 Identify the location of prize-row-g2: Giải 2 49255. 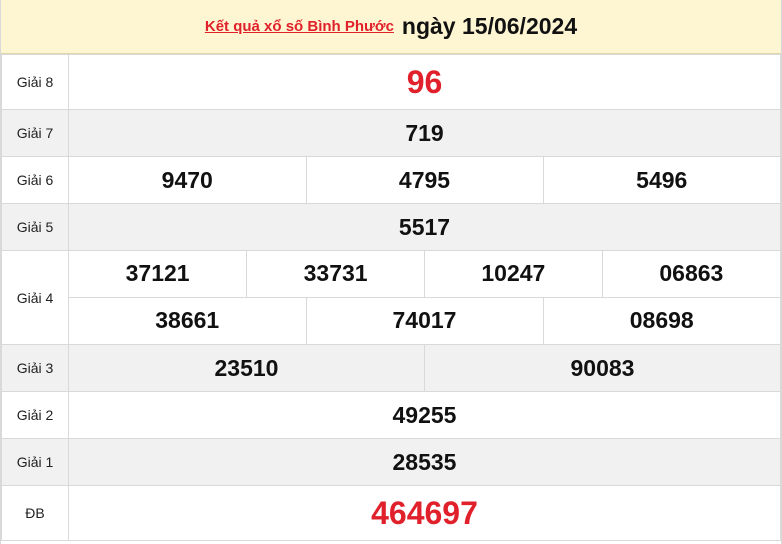
(391, 415).